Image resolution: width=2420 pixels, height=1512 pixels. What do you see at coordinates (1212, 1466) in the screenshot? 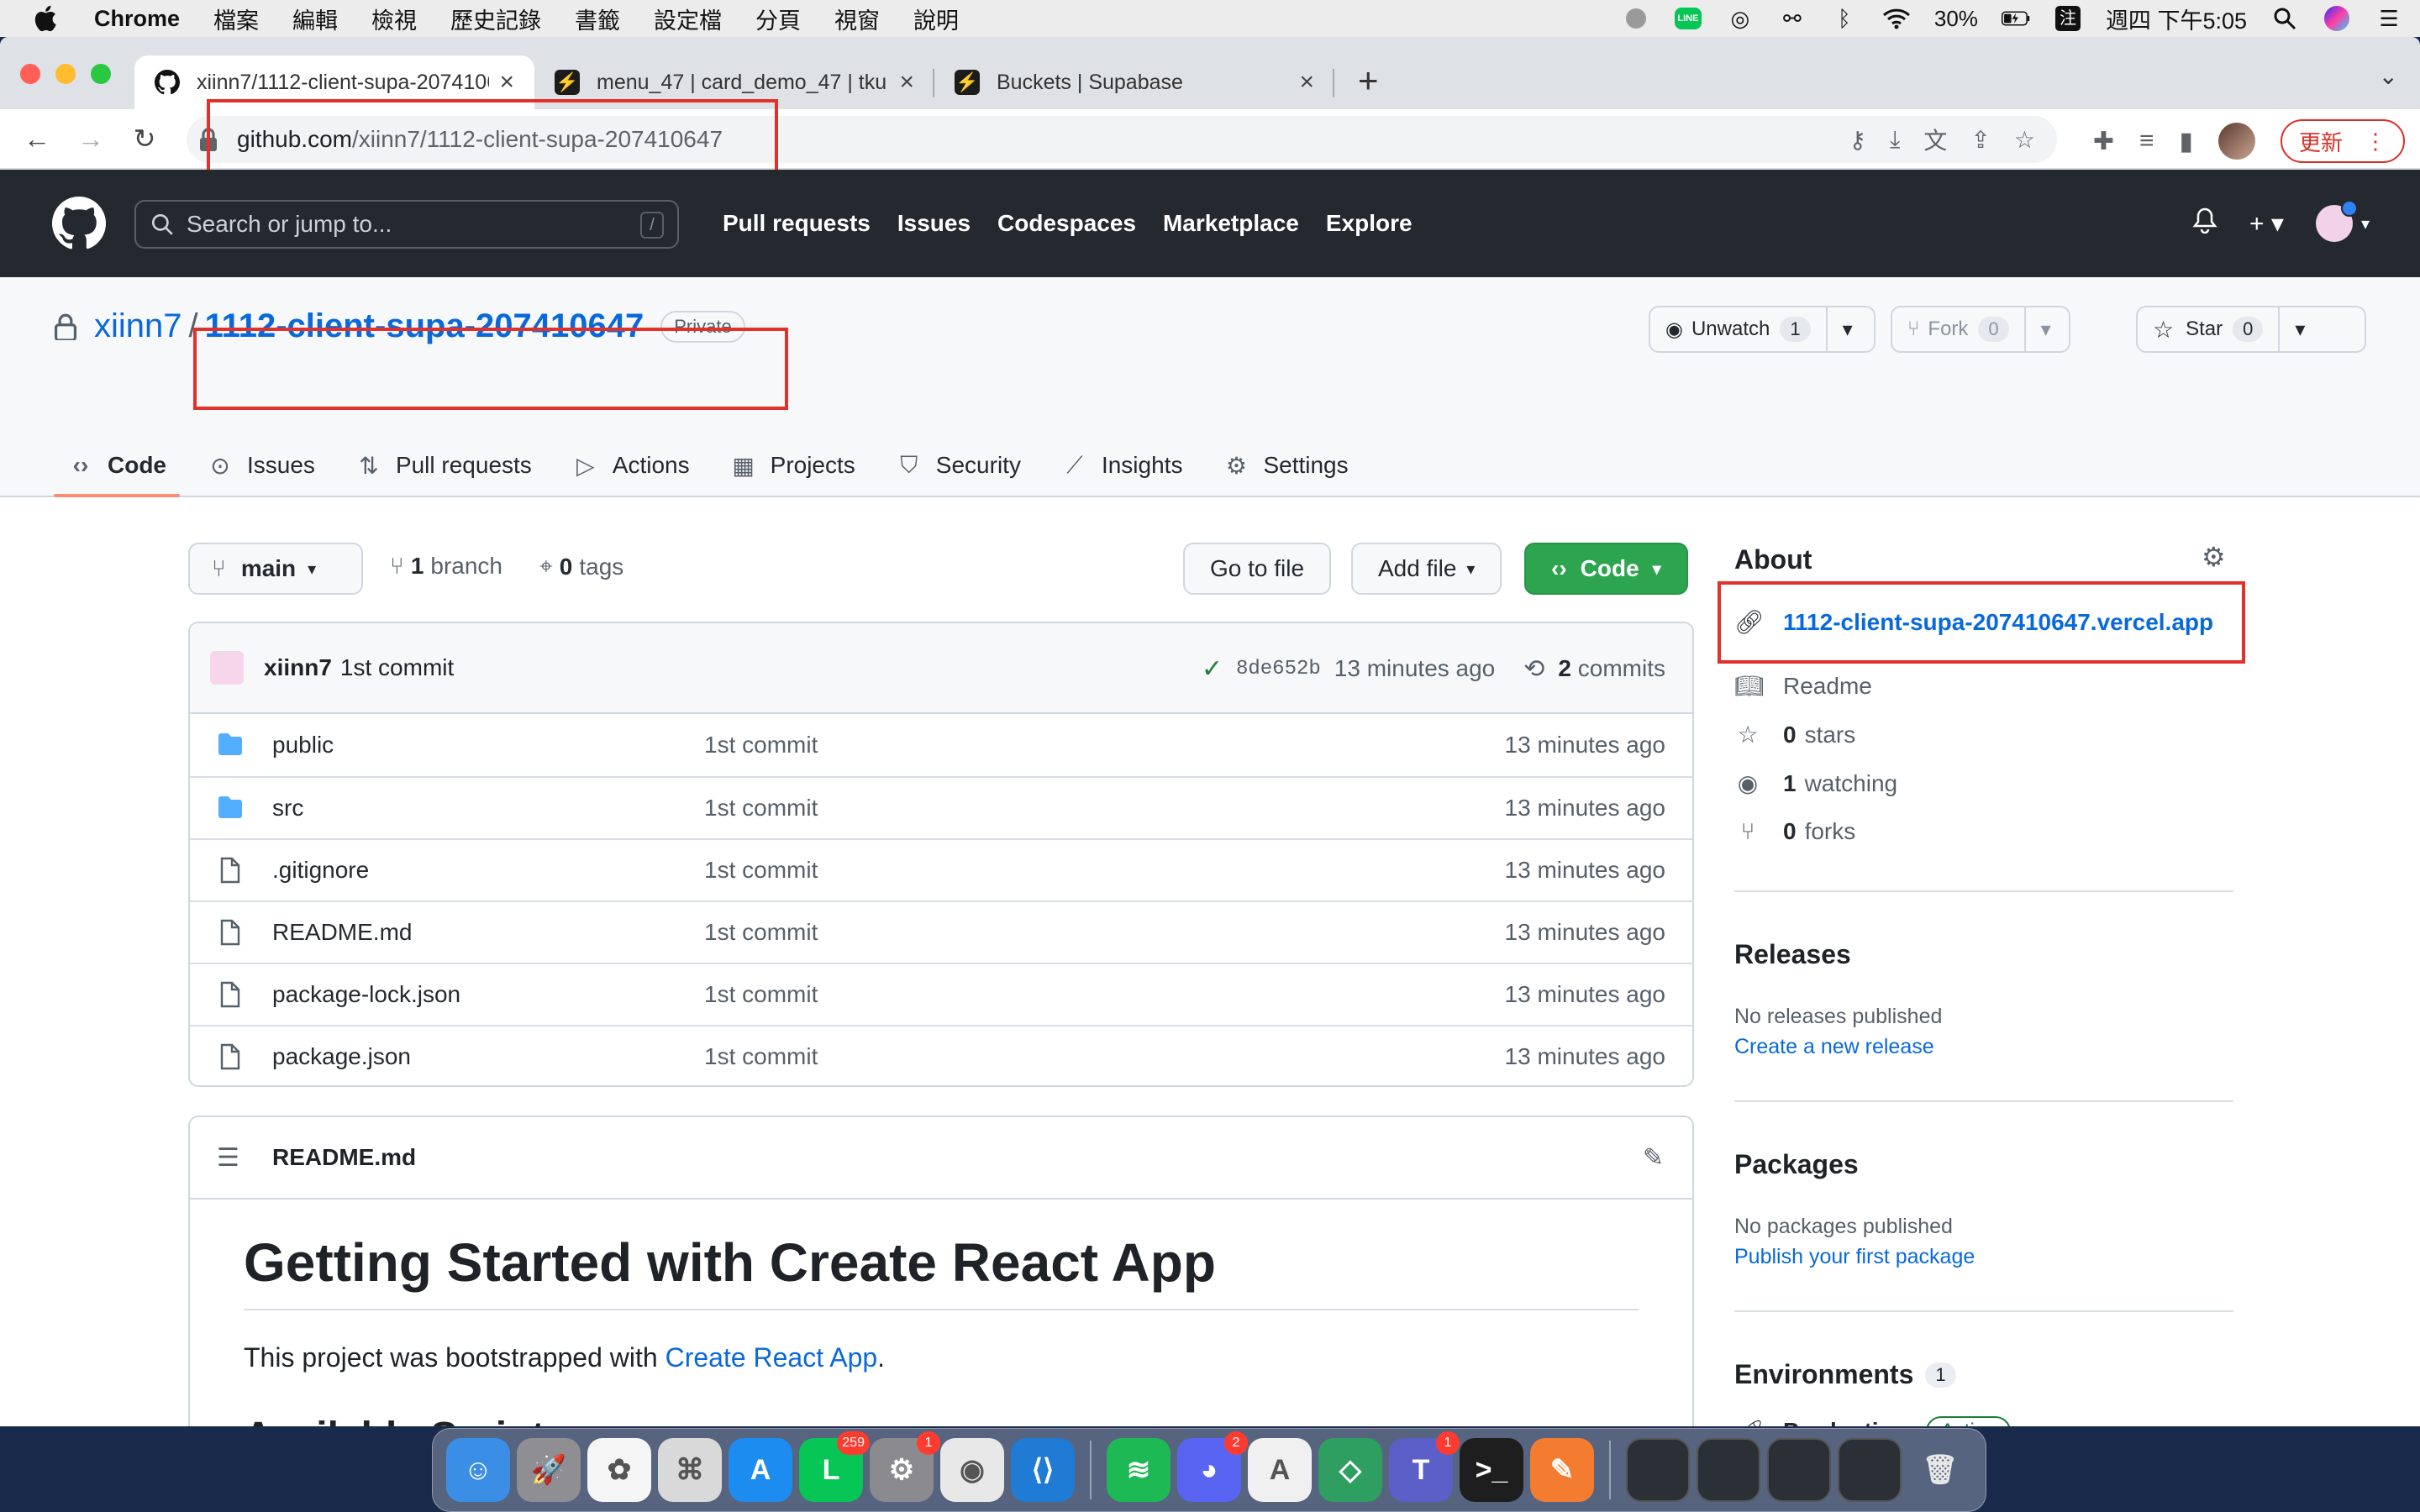
I see `discord-icon: ◕ 2` at bounding box center [1212, 1466].